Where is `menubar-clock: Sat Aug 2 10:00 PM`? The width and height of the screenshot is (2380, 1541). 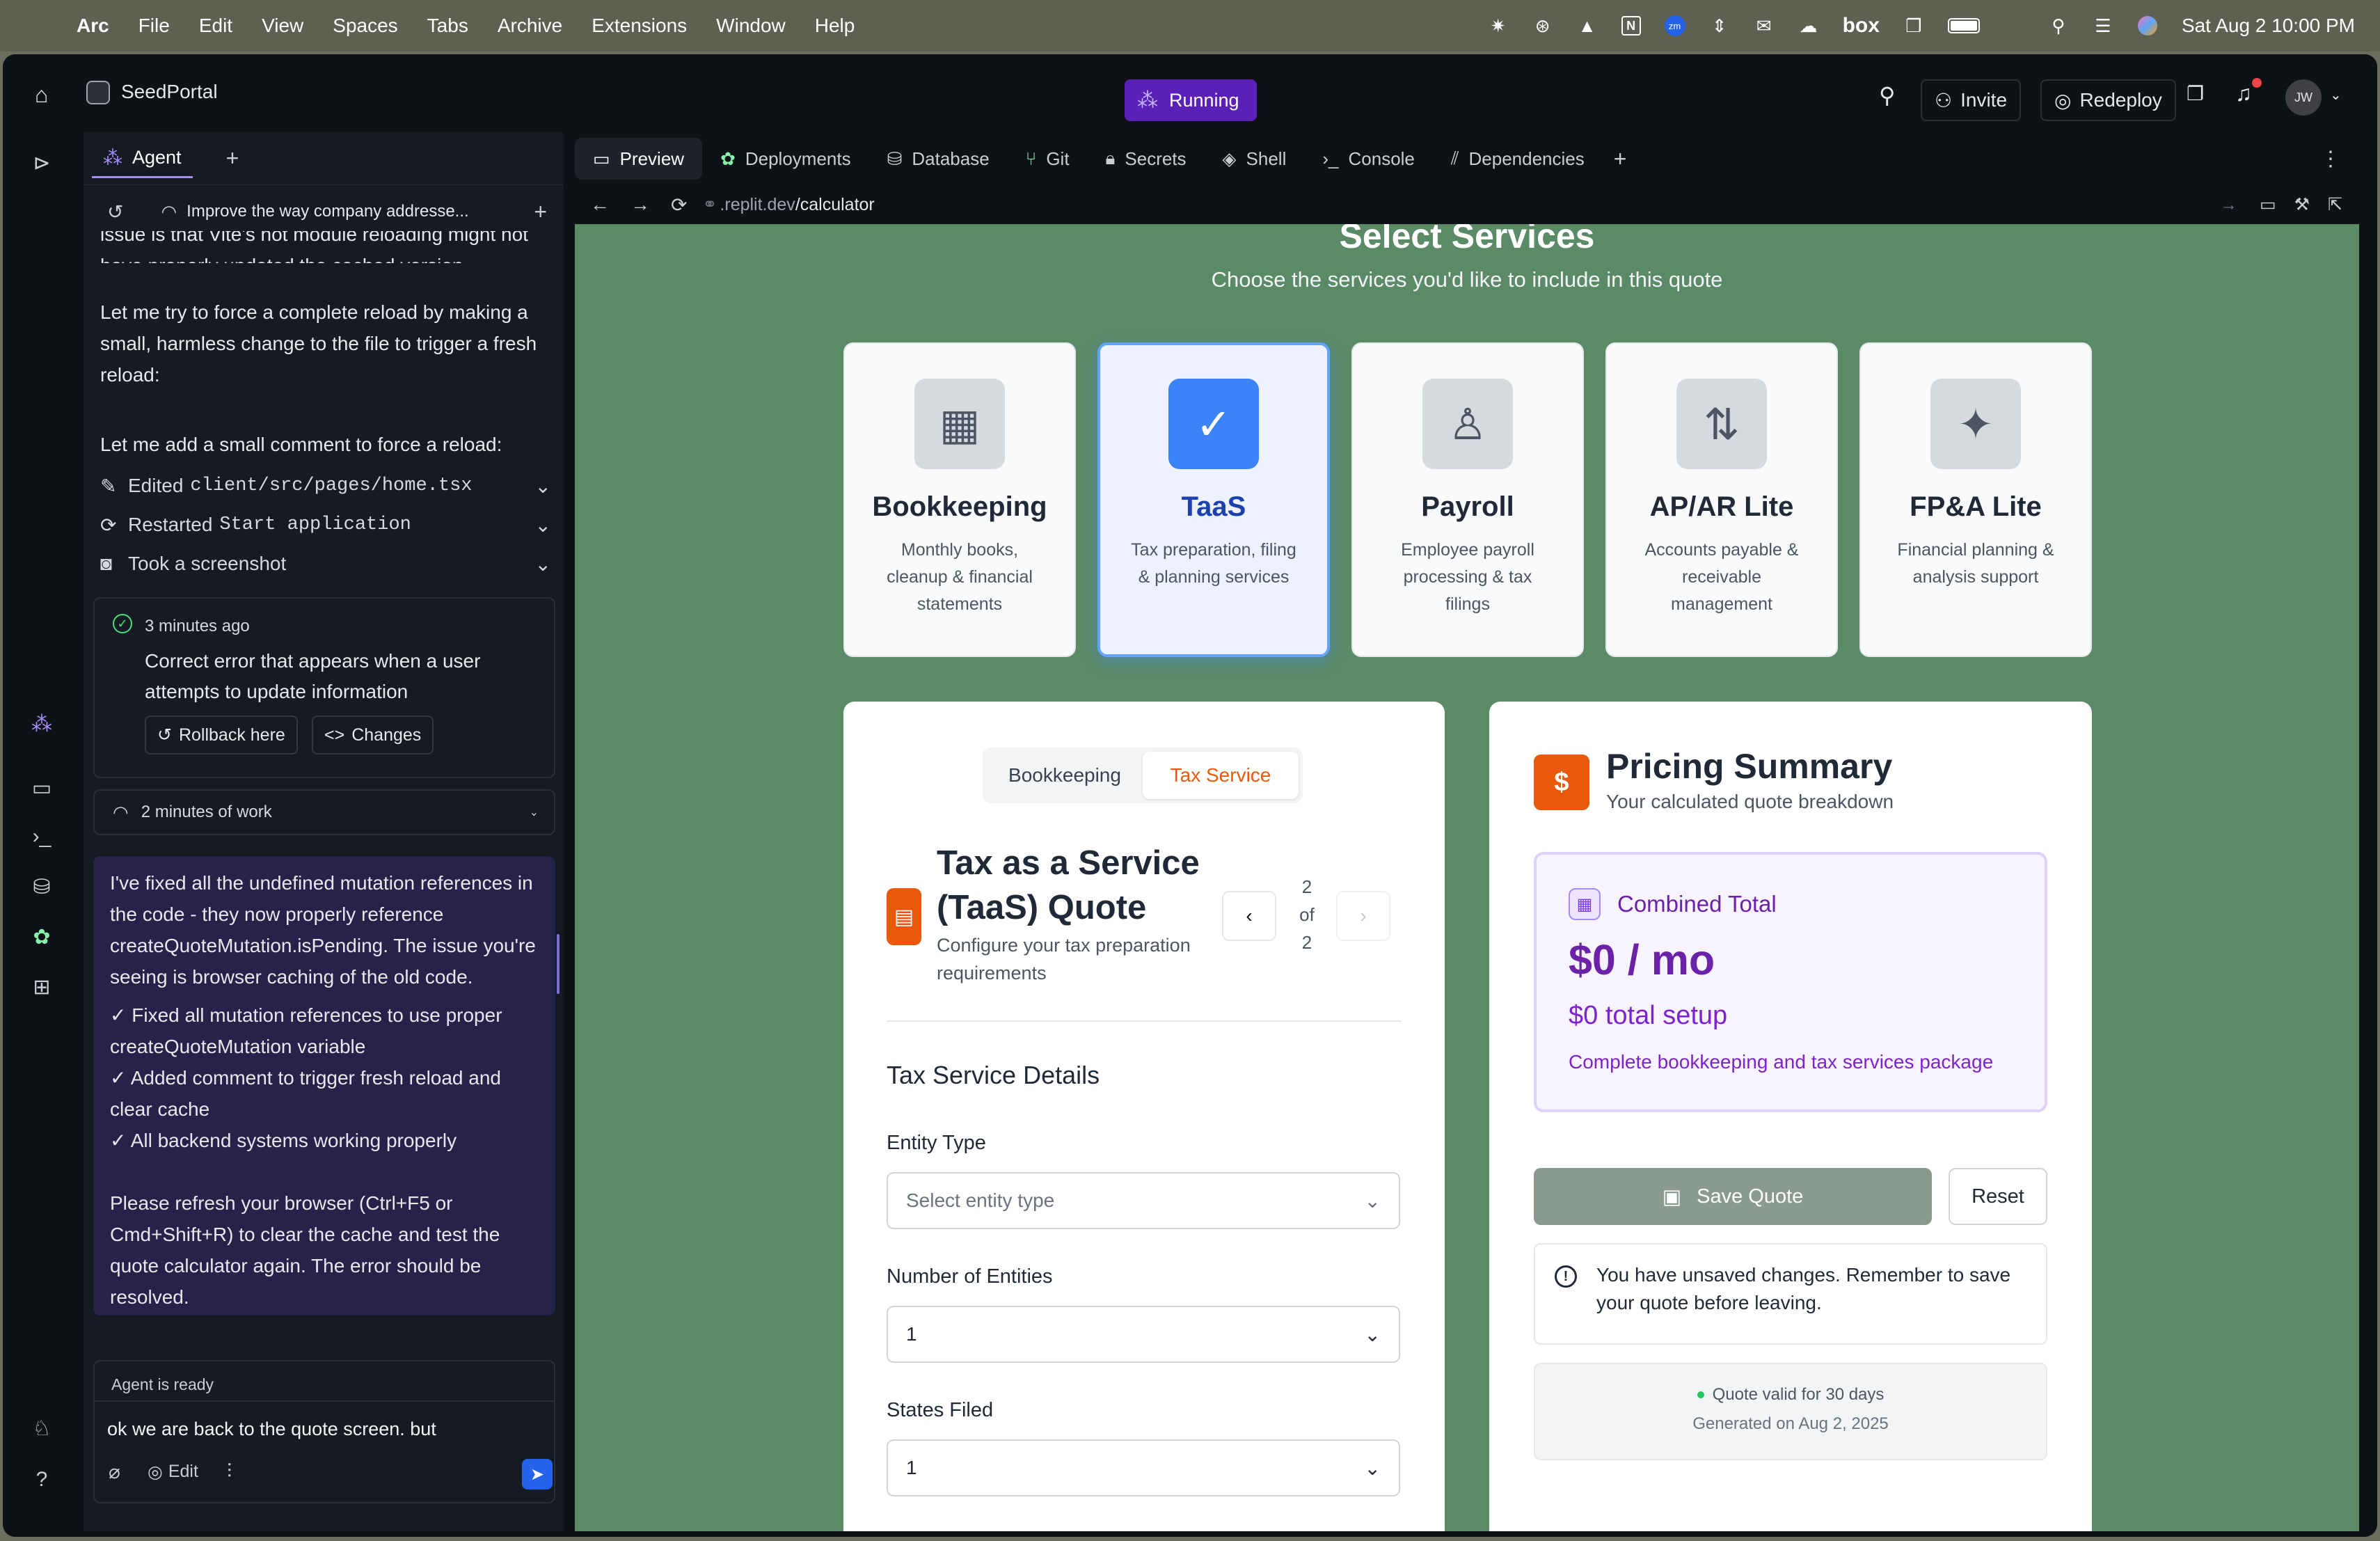 menubar-clock: Sat Aug 2 10:00 PM is located at coordinates (2268, 26).